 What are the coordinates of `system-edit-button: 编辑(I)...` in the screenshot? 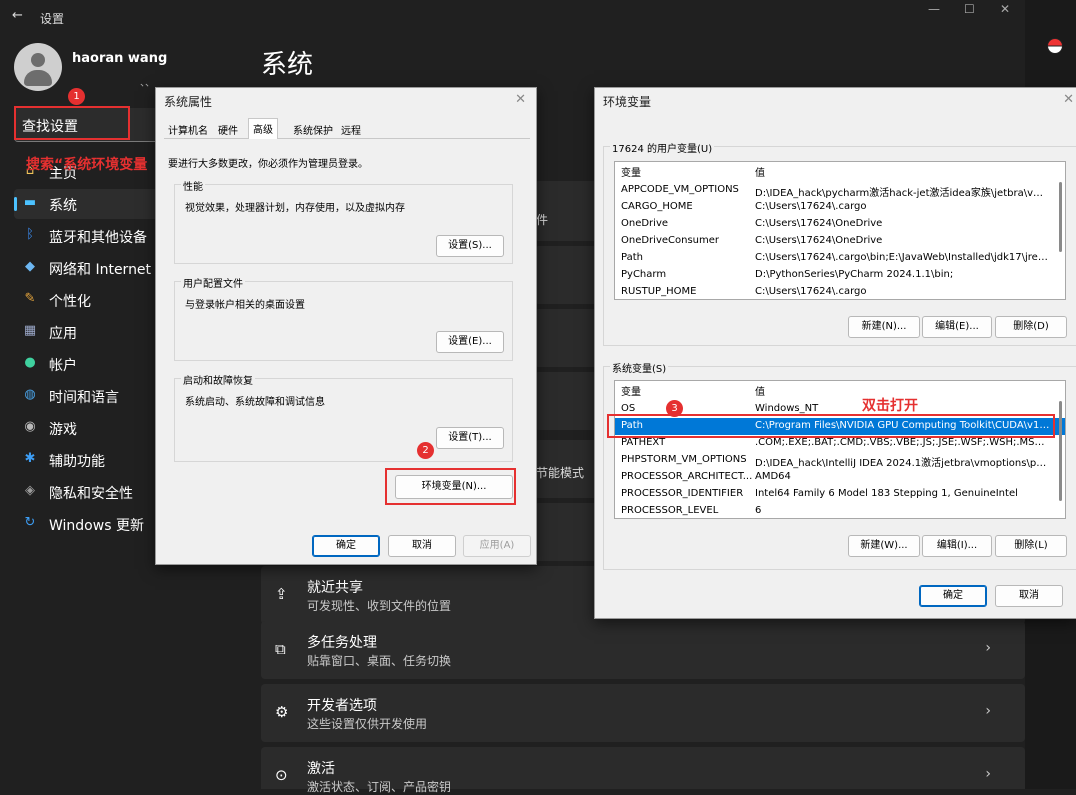 It's located at (957, 546).